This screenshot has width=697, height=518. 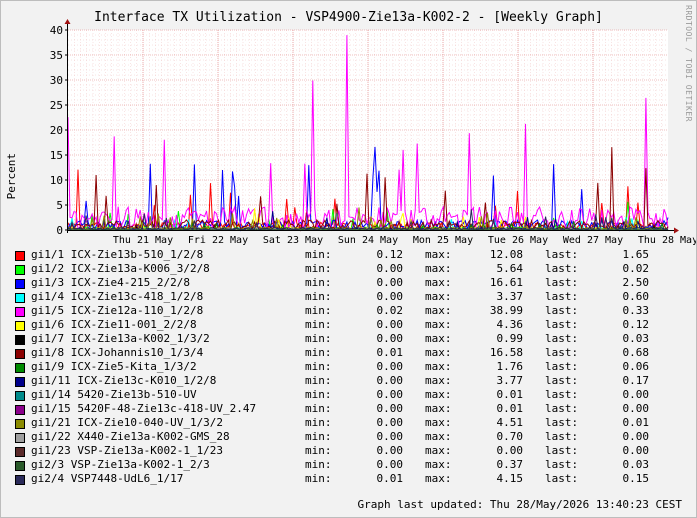 I want to click on legend-max-value: 4.15, so click(x=510, y=478).